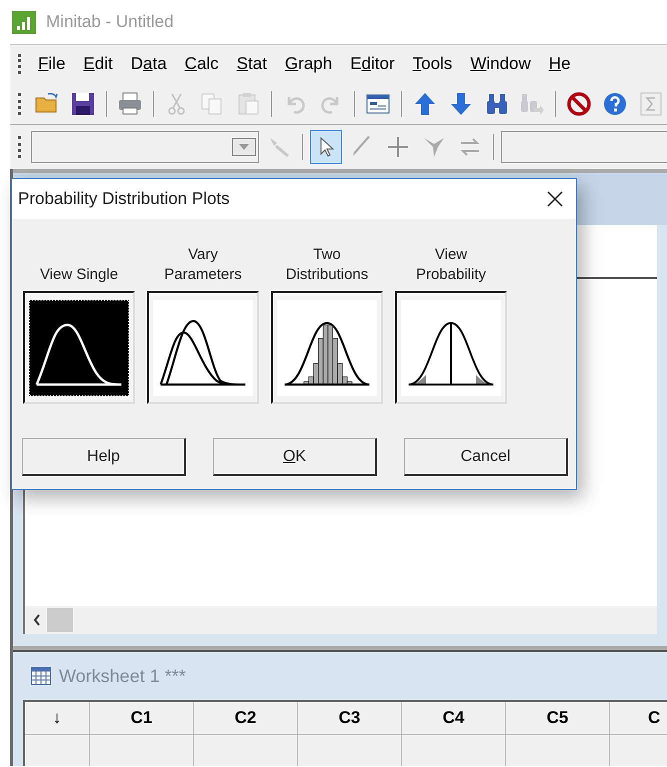 The height and width of the screenshot is (767, 667). What do you see at coordinates (486, 457) in the screenshot?
I see `dialog-button: Cancel` at bounding box center [486, 457].